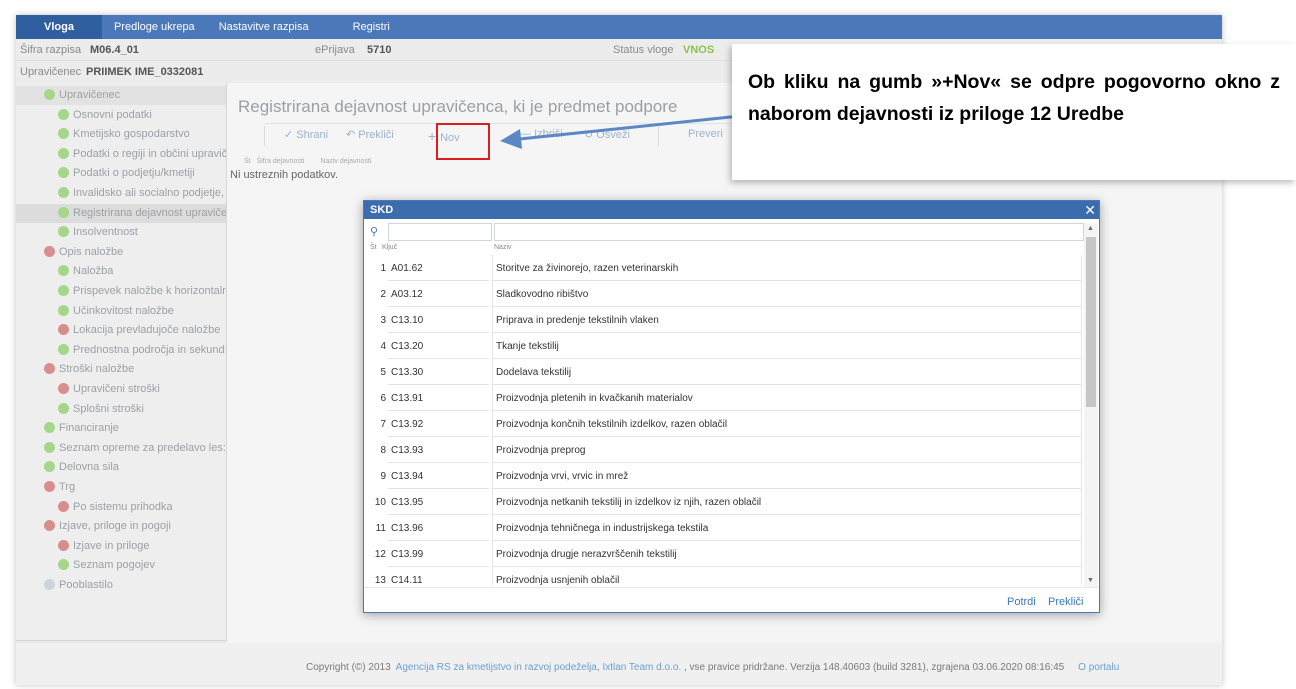 Image resolution: width=1296 pixels, height=689 pixels. Describe the element at coordinates (407, 320) in the screenshot. I see `key-text: C13.10` at that location.